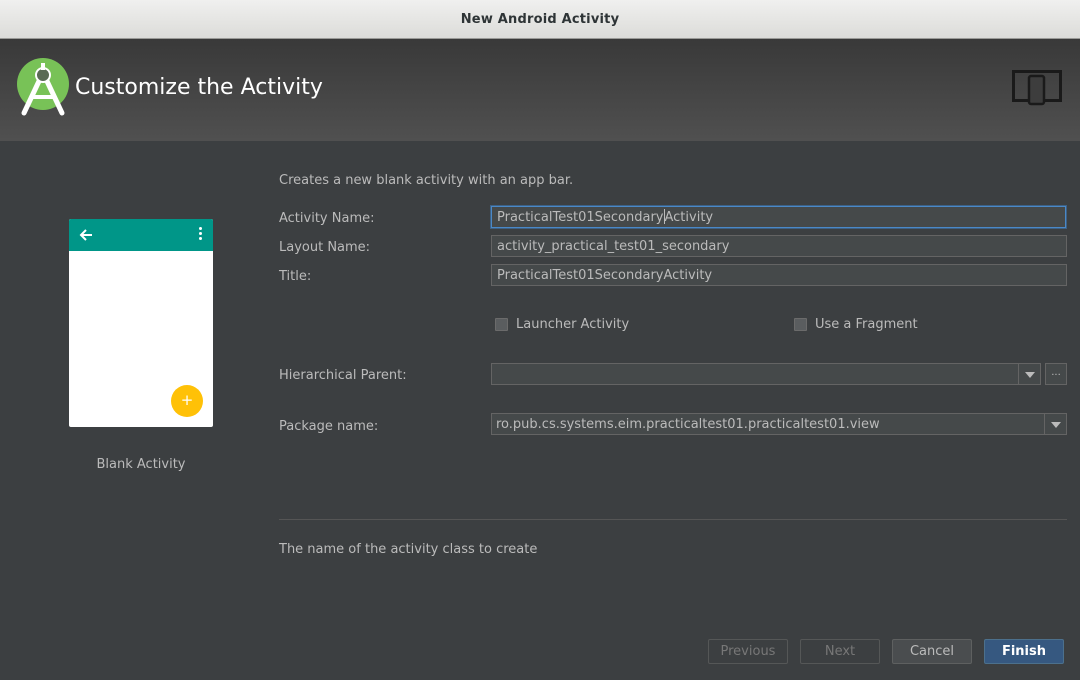 The image size is (1080, 680). I want to click on hierarchical-parent-combo, so click(766, 374).